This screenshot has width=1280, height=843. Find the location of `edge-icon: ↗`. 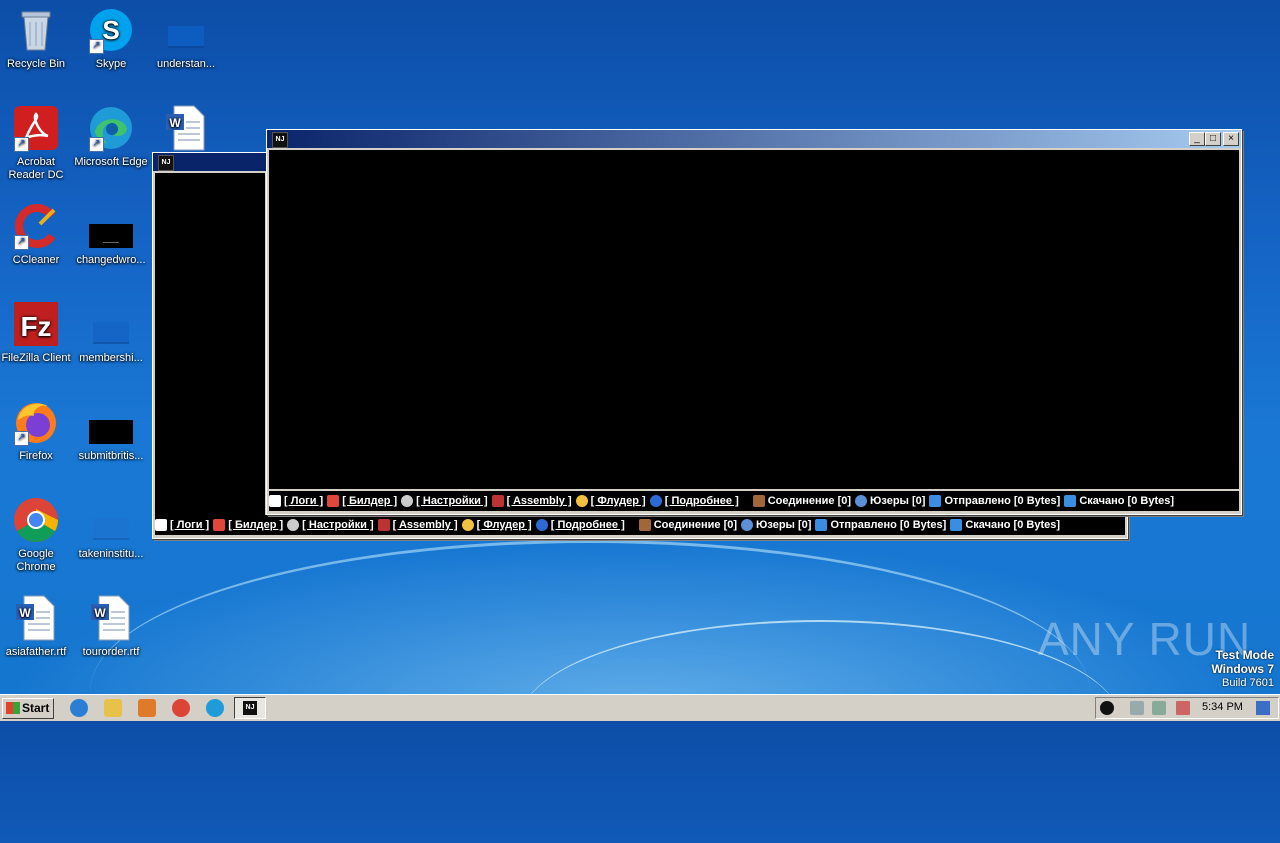

edge-icon: ↗ is located at coordinates (111, 128).